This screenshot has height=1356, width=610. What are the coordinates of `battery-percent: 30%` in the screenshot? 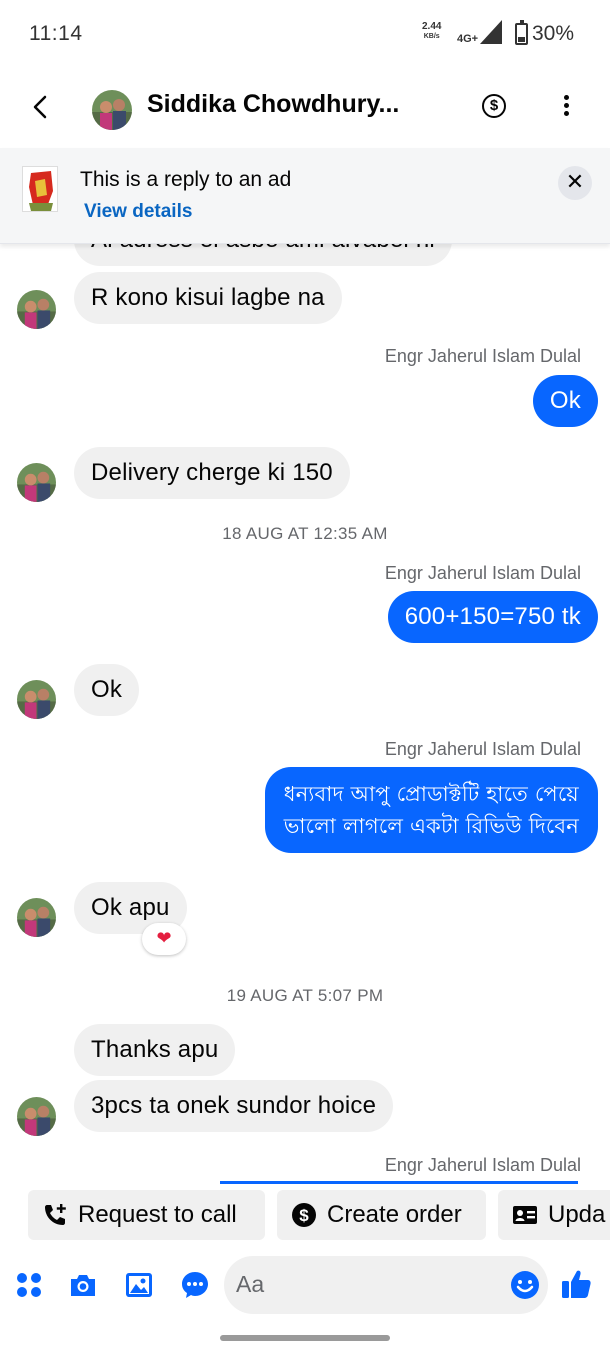 It's located at (553, 33).